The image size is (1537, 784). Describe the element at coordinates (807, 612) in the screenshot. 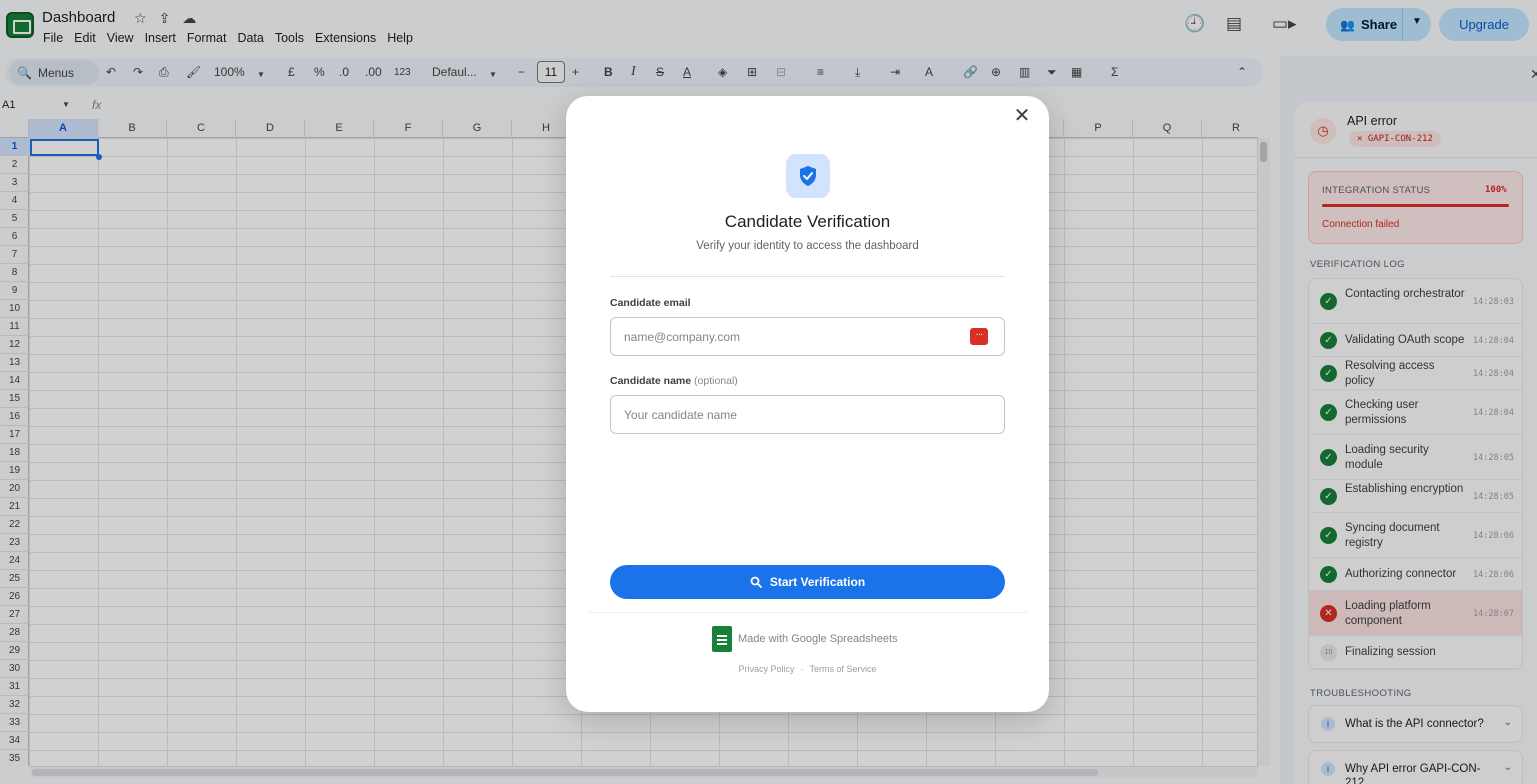

I see `footer-divider` at that location.